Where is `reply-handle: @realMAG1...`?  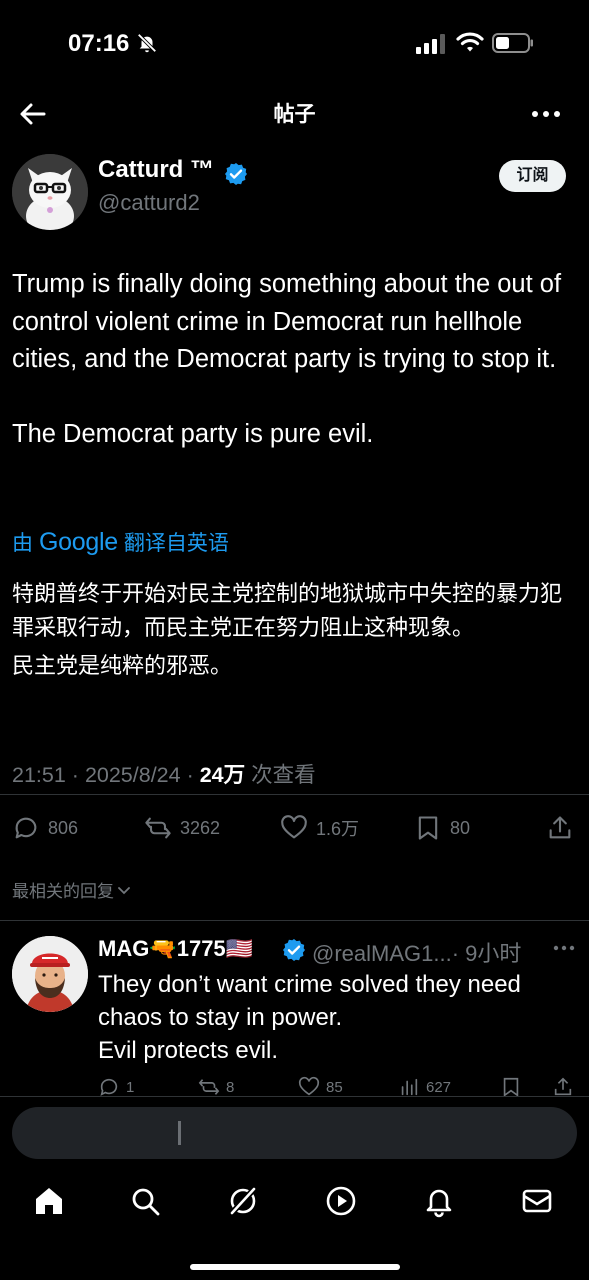
reply-handle: @realMAG1... is located at coordinates (382, 953).